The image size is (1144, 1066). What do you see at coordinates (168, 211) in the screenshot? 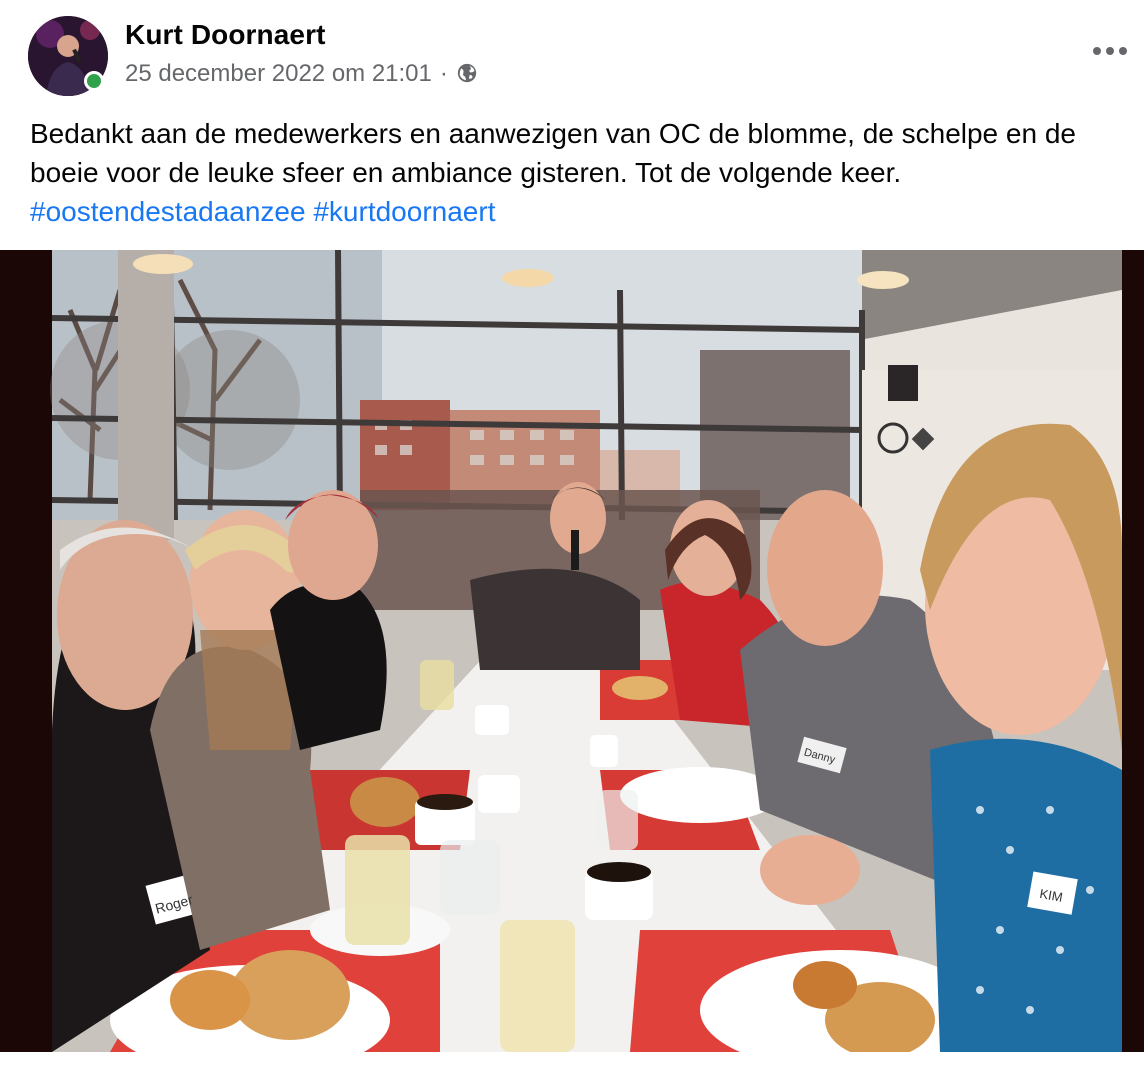
I see `hashtag-link: #oostendestadaanzee` at bounding box center [168, 211].